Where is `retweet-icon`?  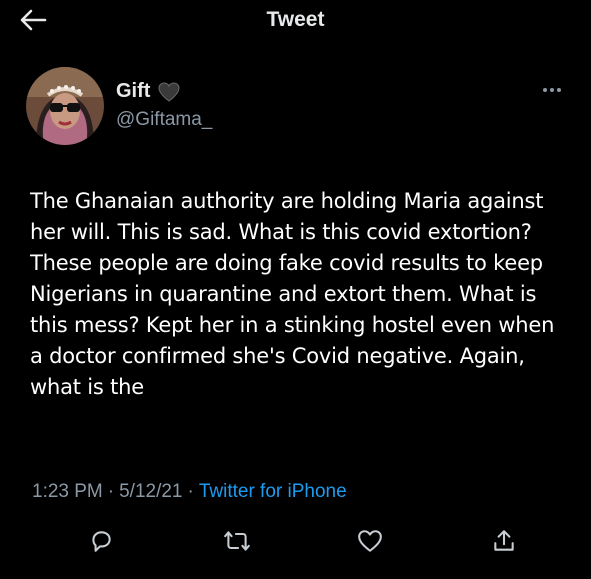 retweet-icon is located at coordinates (237, 541).